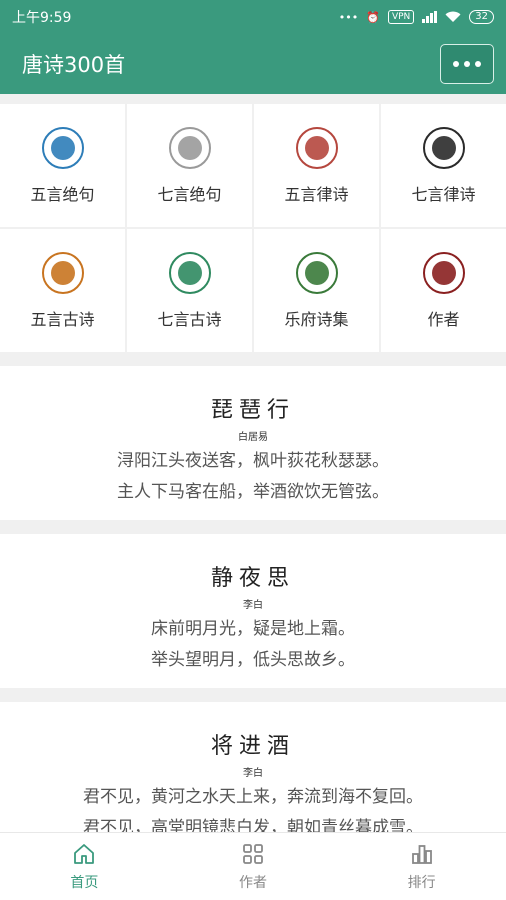  I want to click on horse-seal-icon, so click(62, 272).